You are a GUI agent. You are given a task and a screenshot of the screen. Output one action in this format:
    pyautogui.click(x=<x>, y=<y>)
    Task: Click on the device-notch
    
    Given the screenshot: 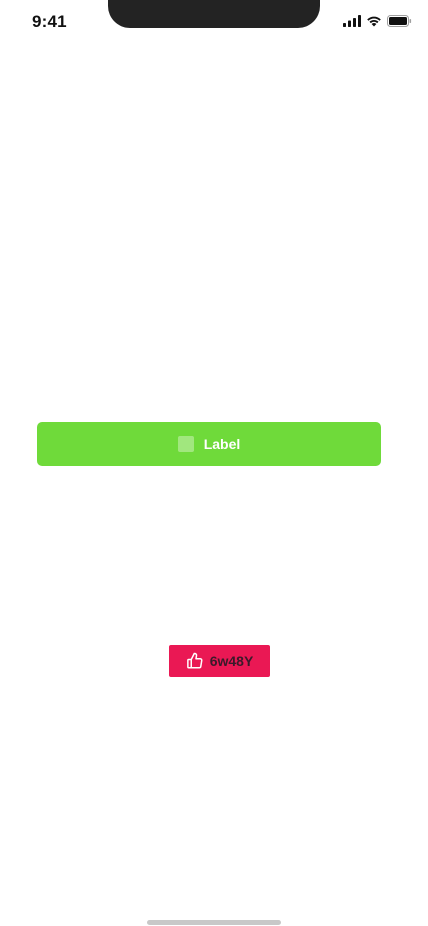 What is the action you would take?
    pyautogui.click(x=214, y=14)
    